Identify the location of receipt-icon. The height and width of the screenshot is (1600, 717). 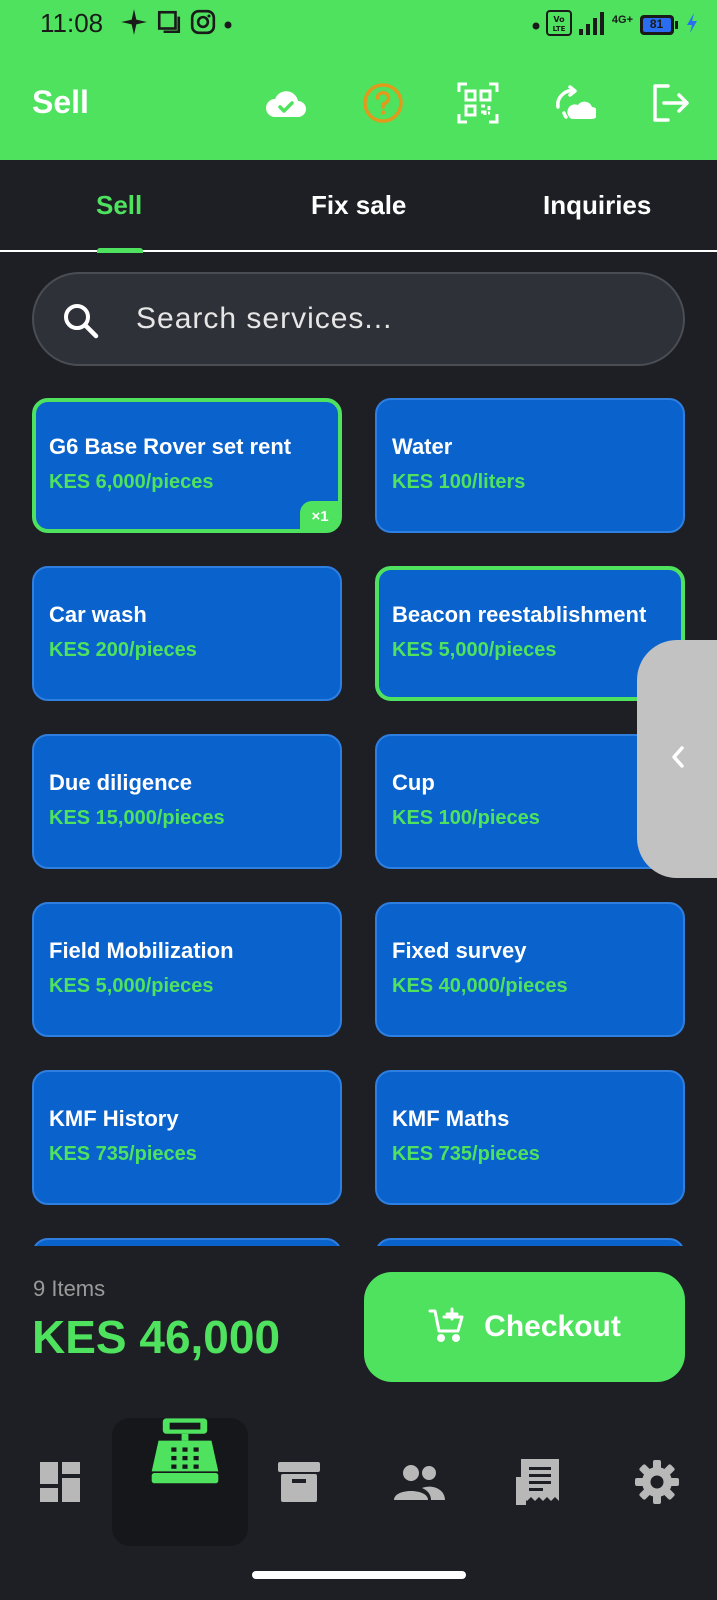
(538, 1482).